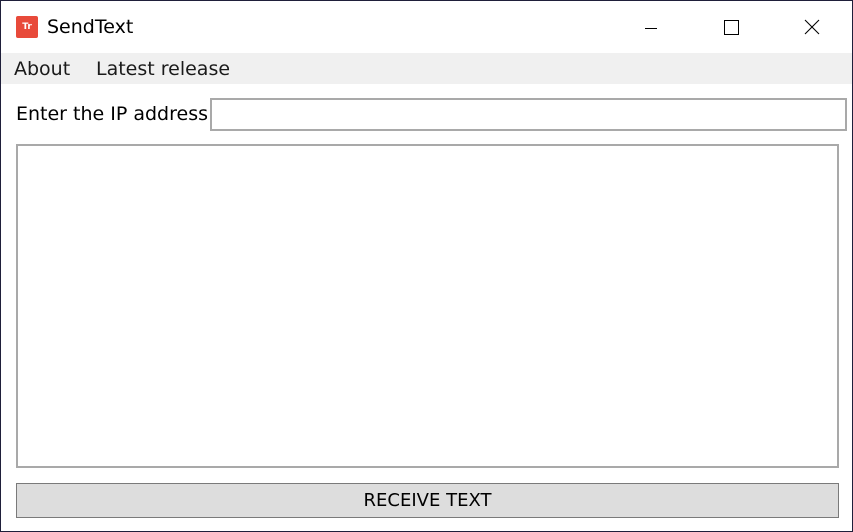 This screenshot has height=532, width=853. I want to click on title-bar: Tr SendText, so click(426, 27).